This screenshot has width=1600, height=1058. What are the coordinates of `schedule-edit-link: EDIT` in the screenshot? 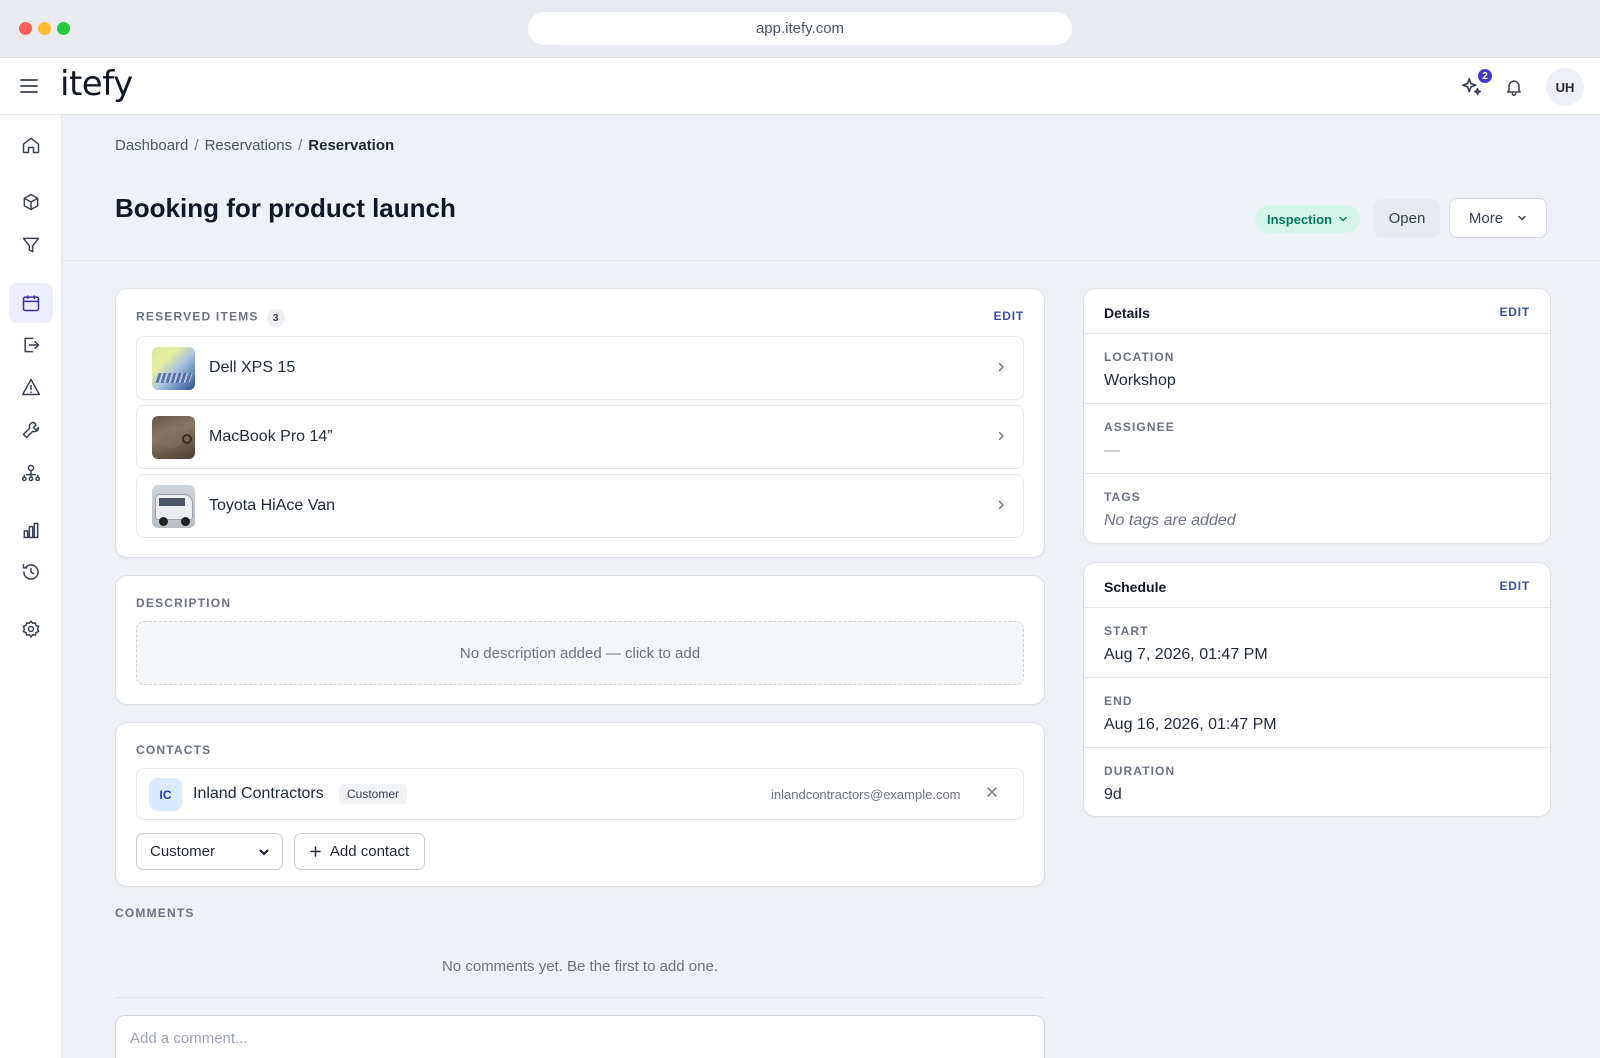 It's located at (1514, 586).